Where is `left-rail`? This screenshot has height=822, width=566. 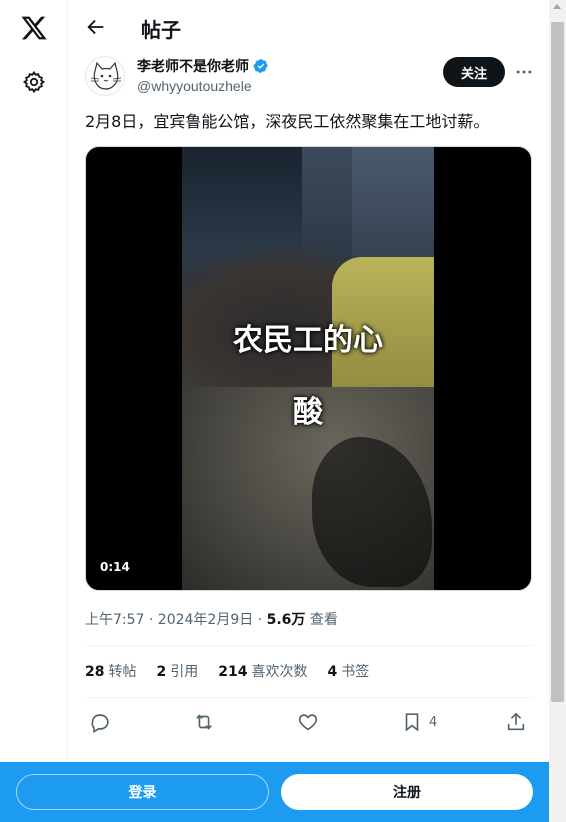
left-rail is located at coordinates (34, 411).